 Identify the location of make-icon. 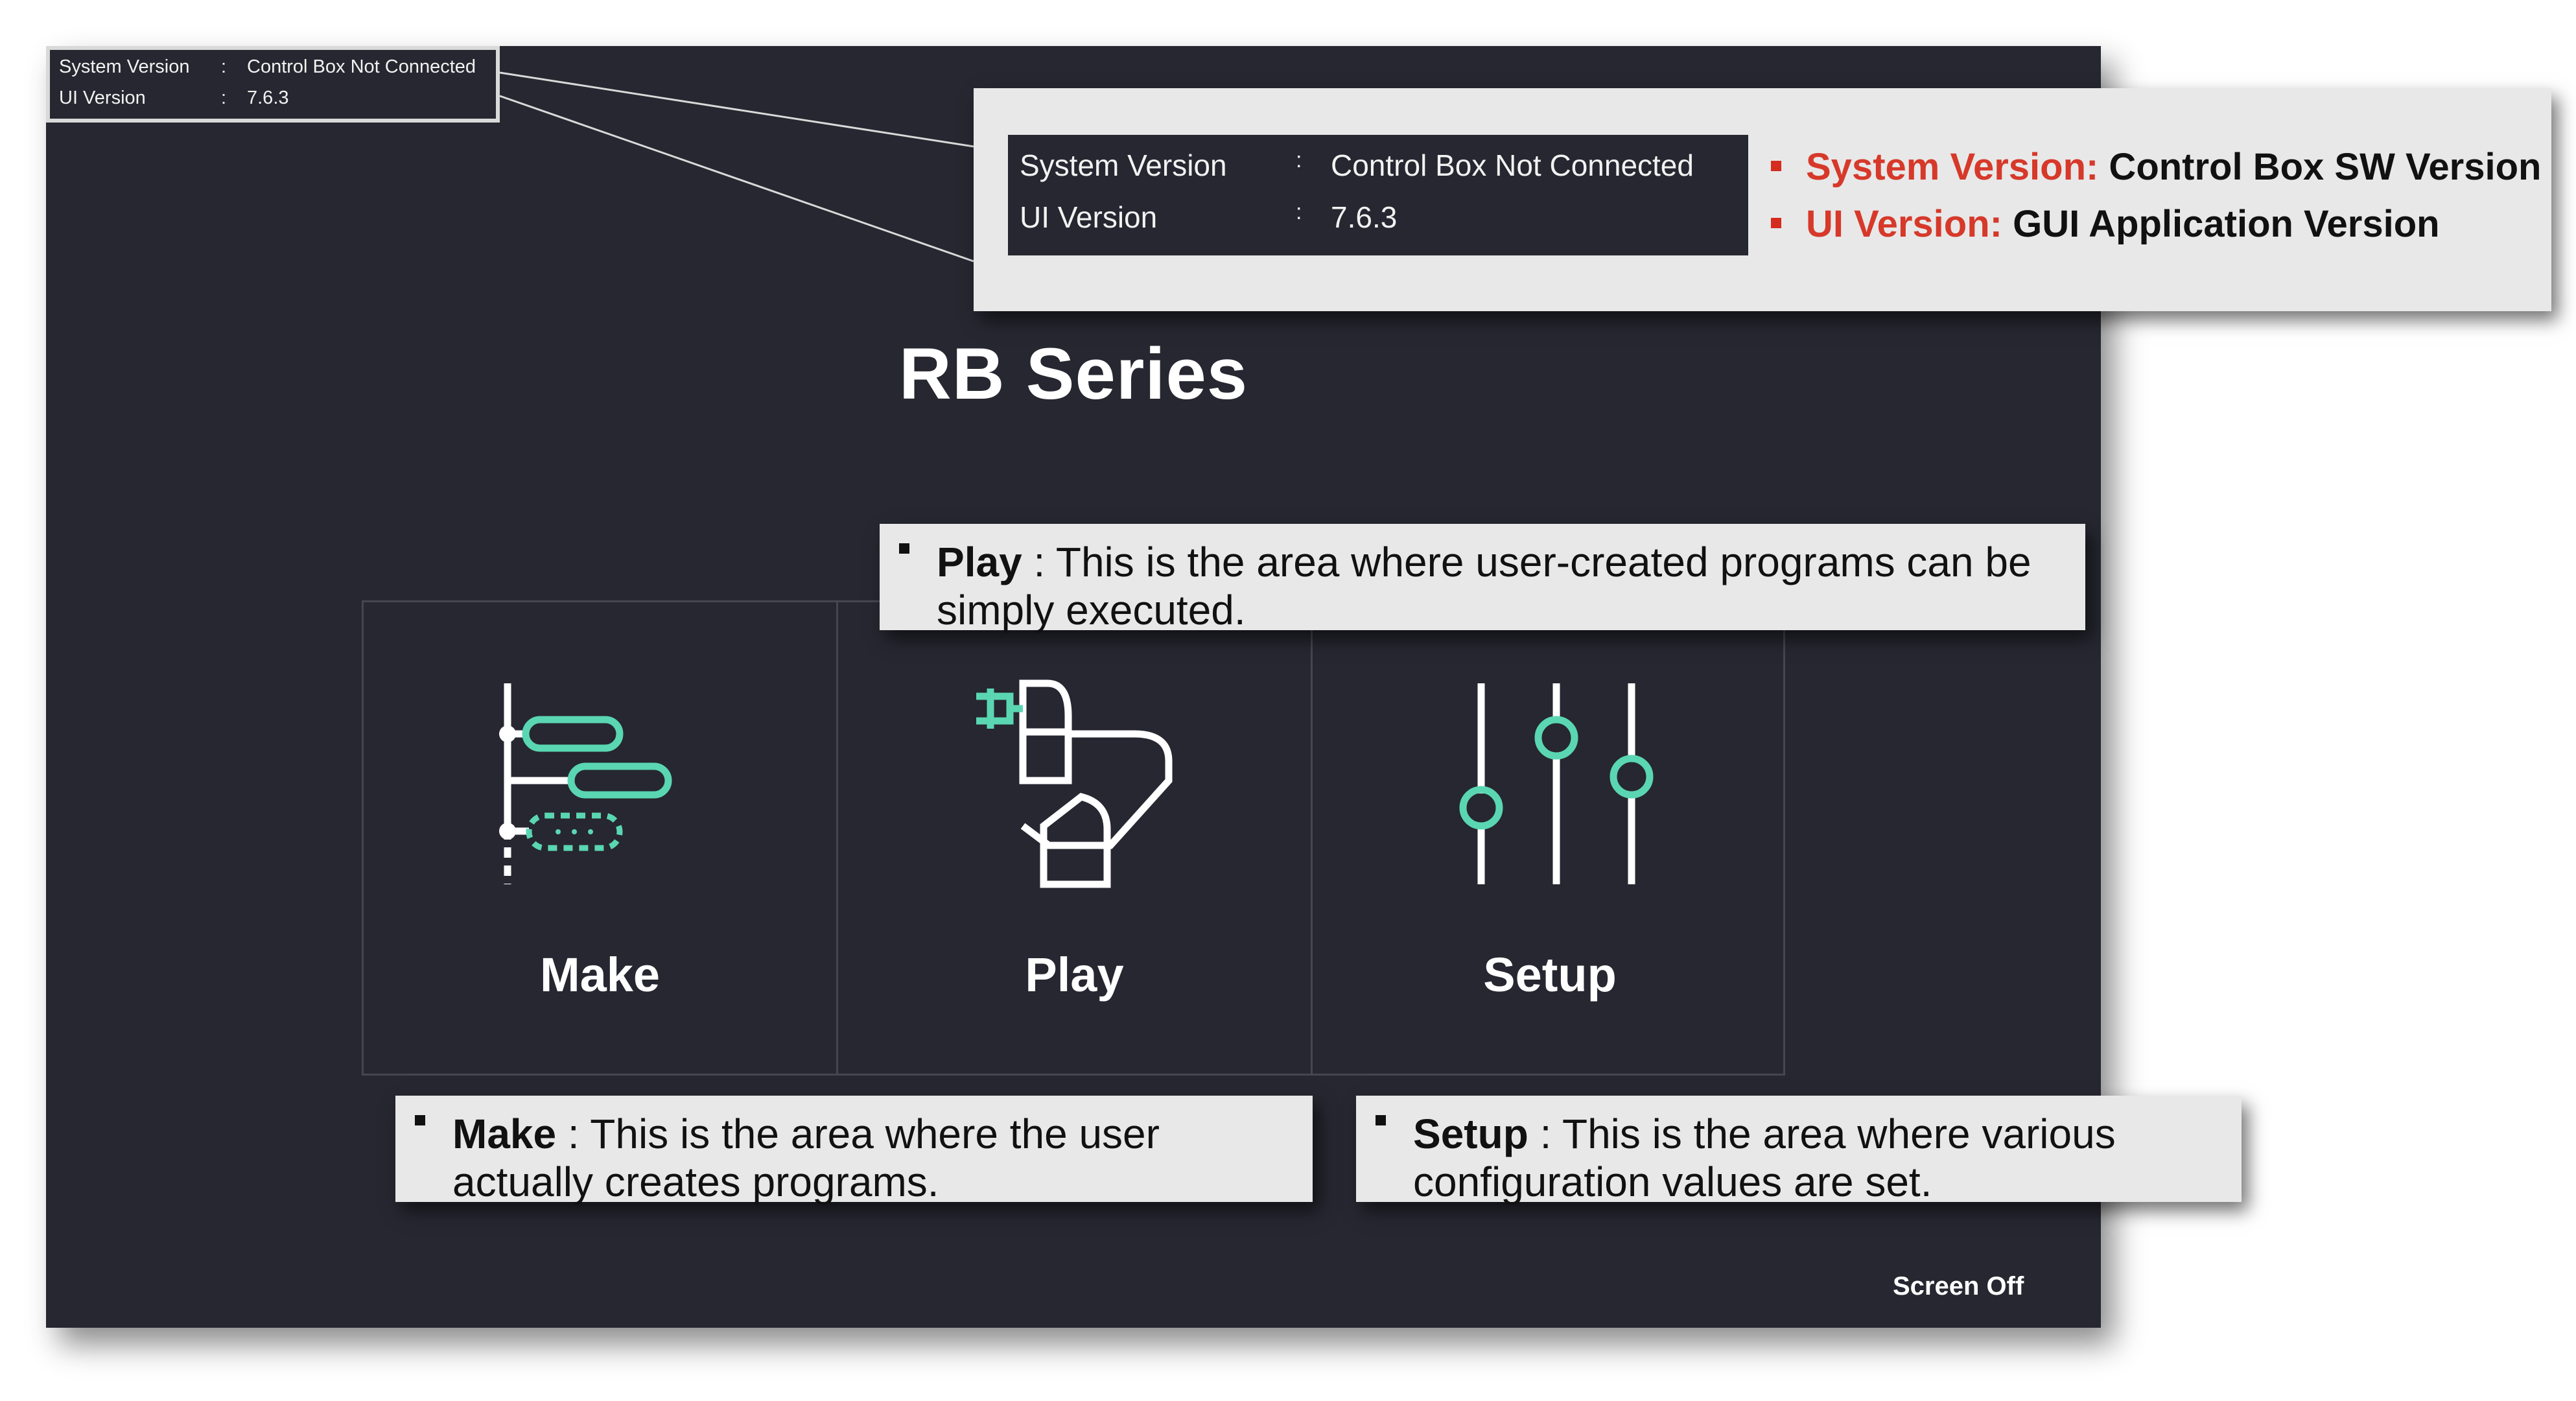
(585, 783).